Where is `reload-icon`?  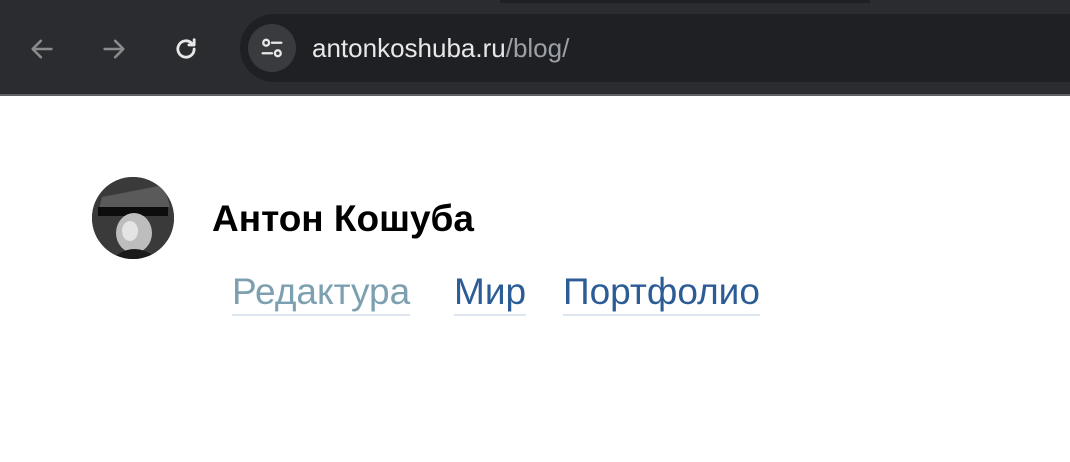
reload-icon is located at coordinates (186, 48).